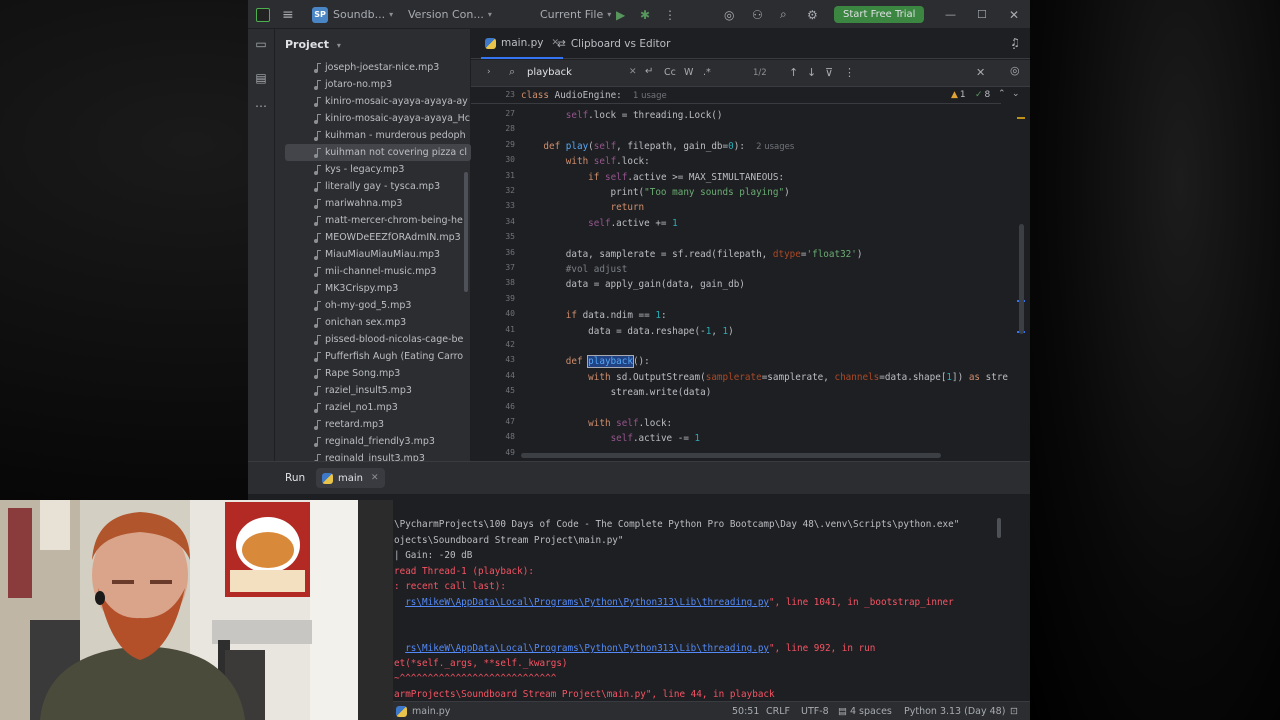 Image resolution: width=1280 pixels, height=720 pixels. What do you see at coordinates (373, 288) in the screenshot?
I see `file-item: MK3Crispy.mp3` at bounding box center [373, 288].